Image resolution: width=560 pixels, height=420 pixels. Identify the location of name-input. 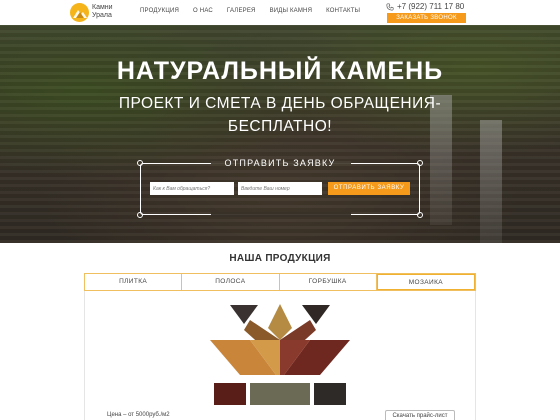
(192, 188).